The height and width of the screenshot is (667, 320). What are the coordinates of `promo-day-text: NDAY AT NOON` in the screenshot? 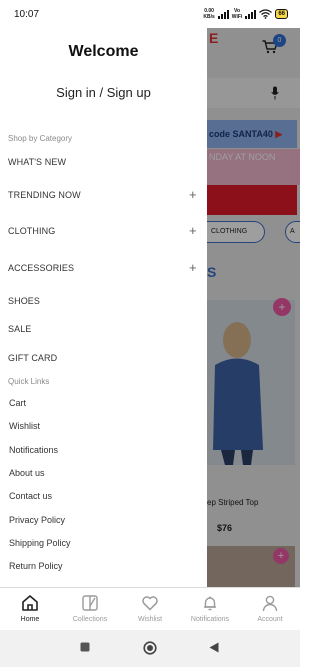 It's located at (242, 157).